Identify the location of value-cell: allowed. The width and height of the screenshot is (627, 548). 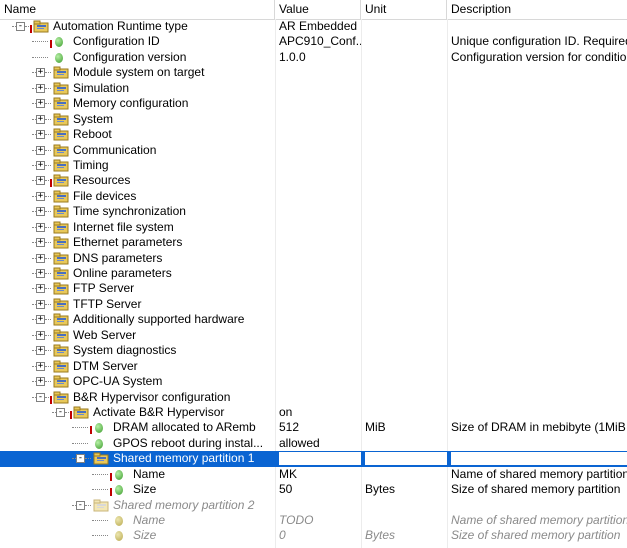
(320, 443).